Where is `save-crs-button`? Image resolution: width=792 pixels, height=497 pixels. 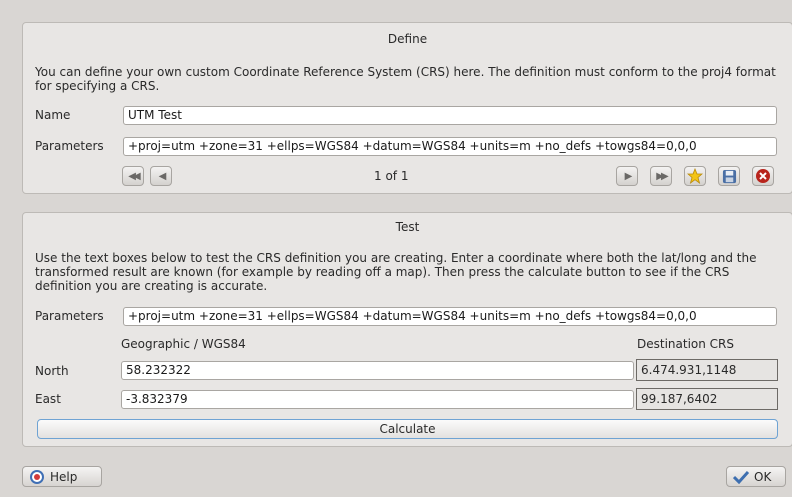
save-crs-button is located at coordinates (729, 176).